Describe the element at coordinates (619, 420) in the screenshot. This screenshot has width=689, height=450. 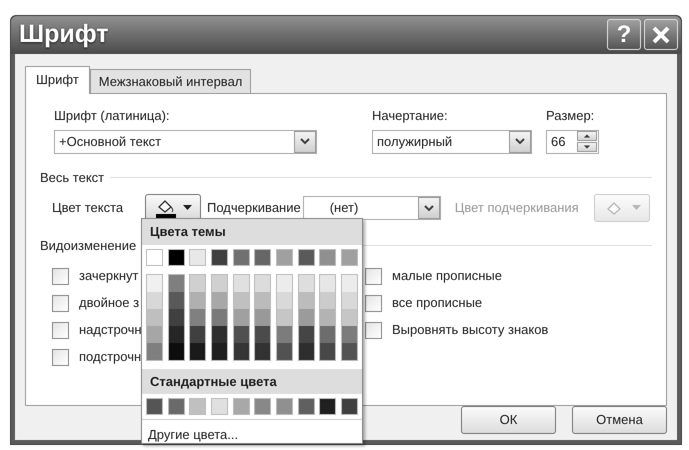
I see `dialog-button: Отмена` at that location.